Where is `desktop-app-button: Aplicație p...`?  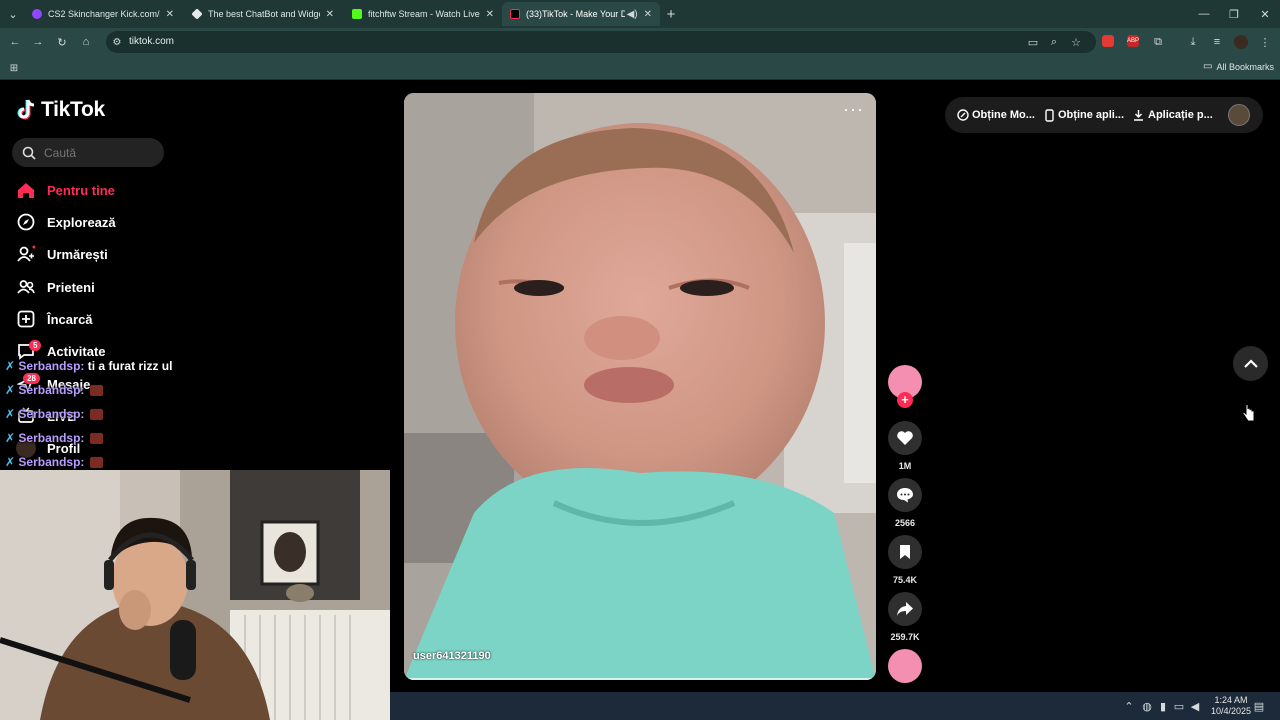 desktop-app-button: Aplicație p... is located at coordinates (1173, 115).